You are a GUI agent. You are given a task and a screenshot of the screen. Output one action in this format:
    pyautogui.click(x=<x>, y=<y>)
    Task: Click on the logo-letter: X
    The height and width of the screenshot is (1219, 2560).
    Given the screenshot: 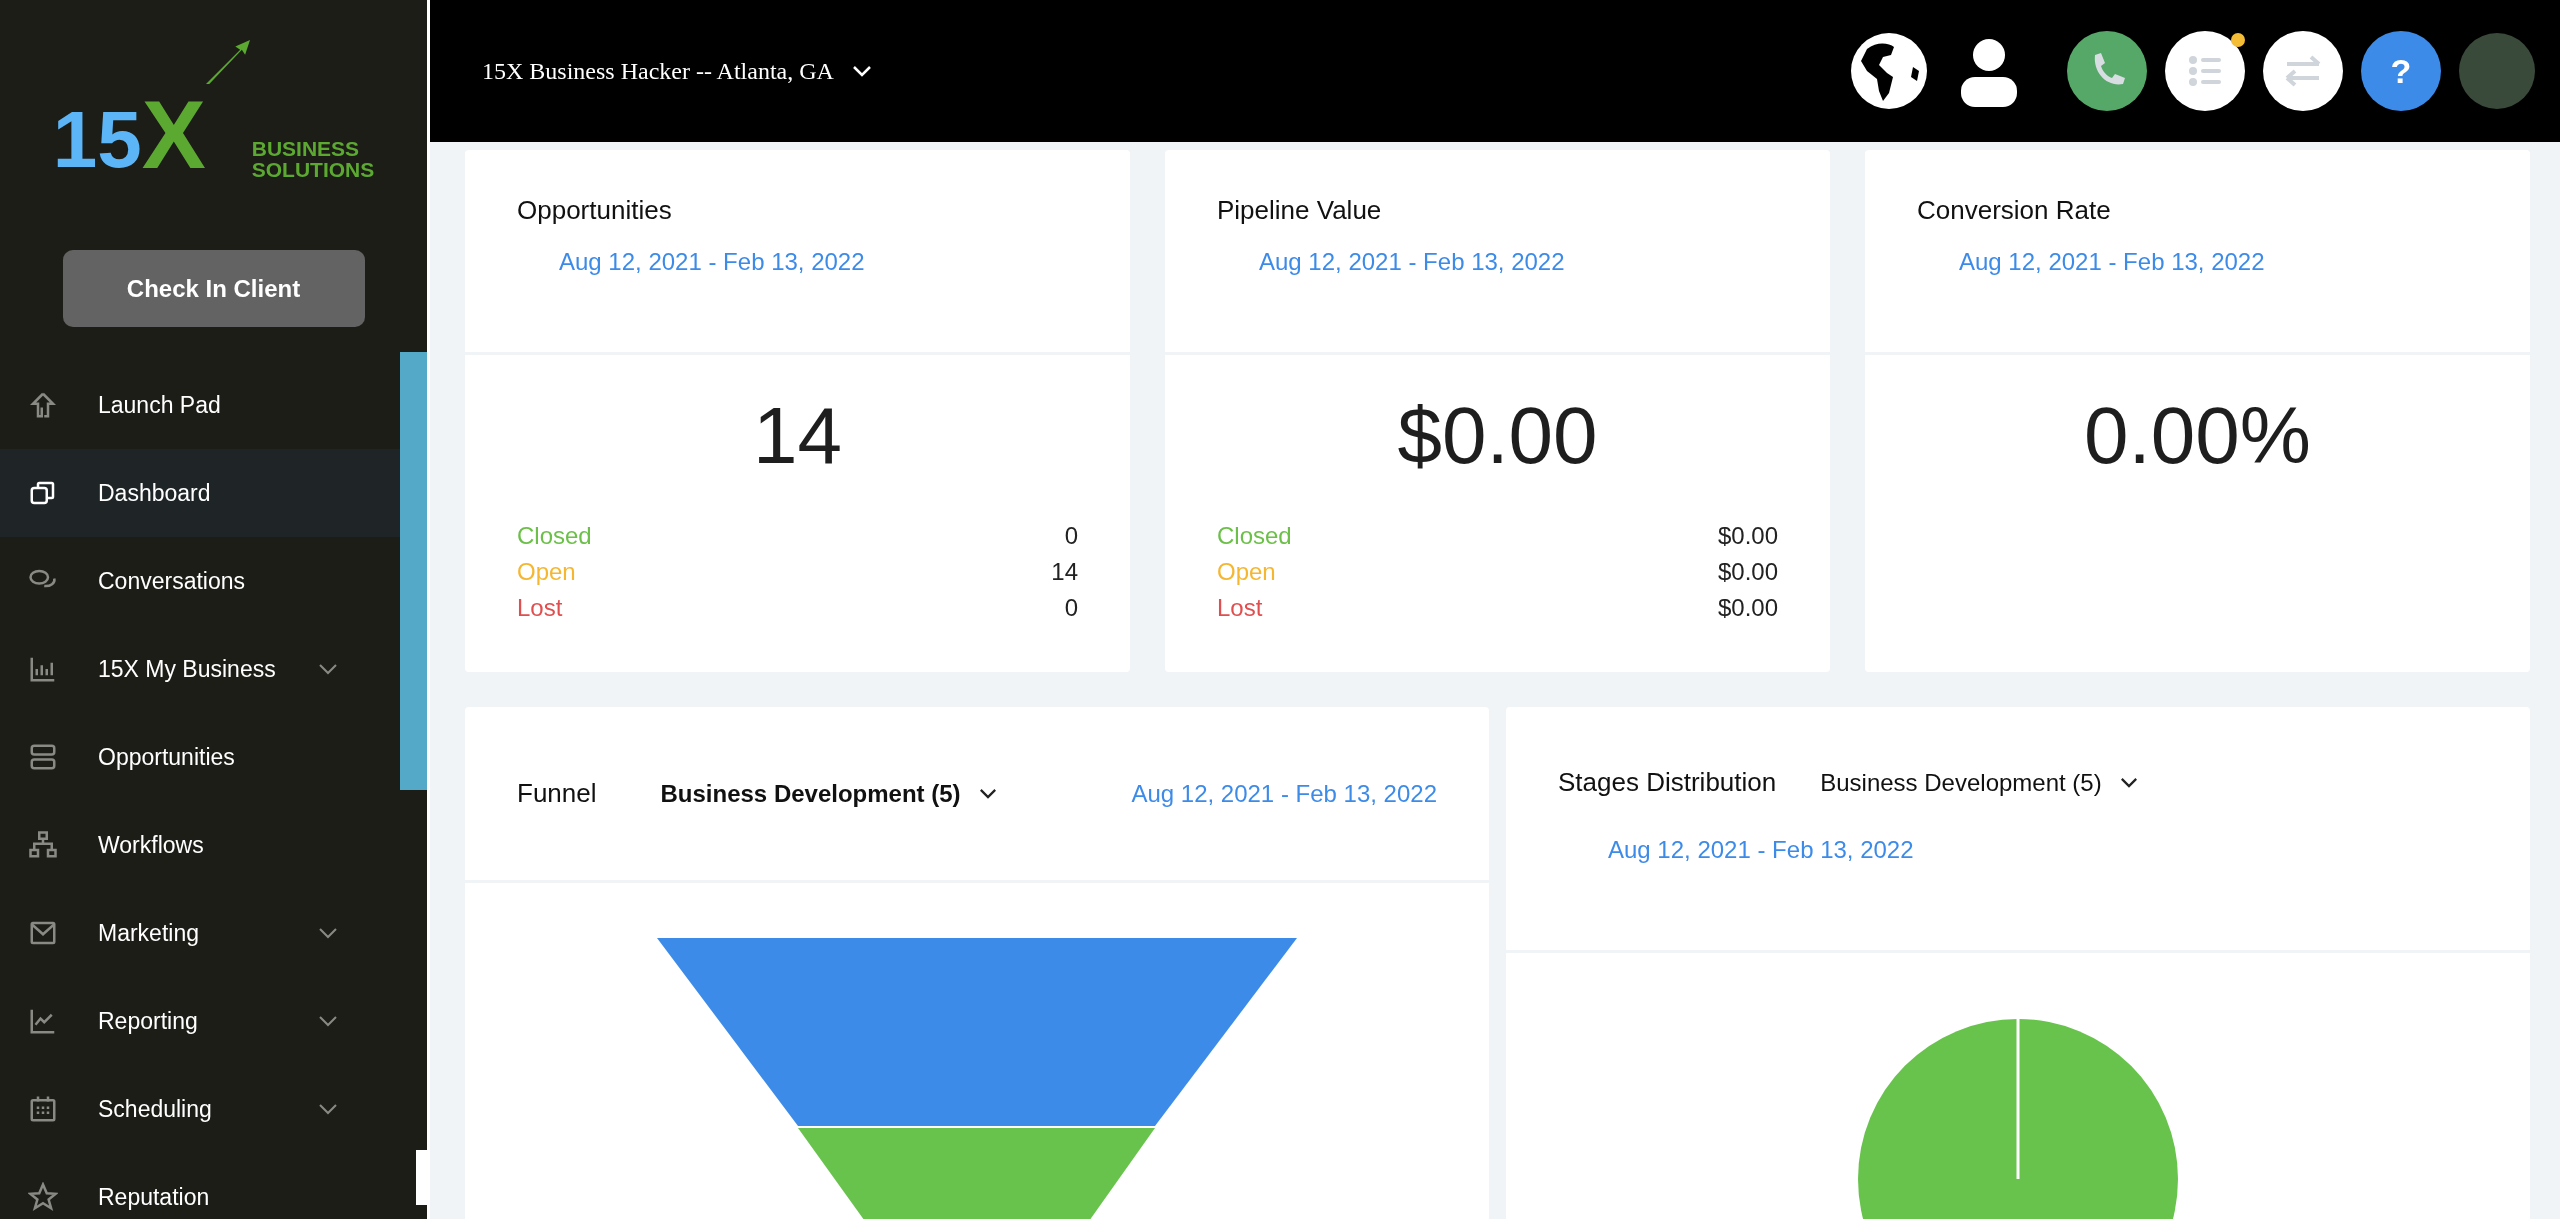 What is the action you would take?
    pyautogui.click(x=173, y=135)
    